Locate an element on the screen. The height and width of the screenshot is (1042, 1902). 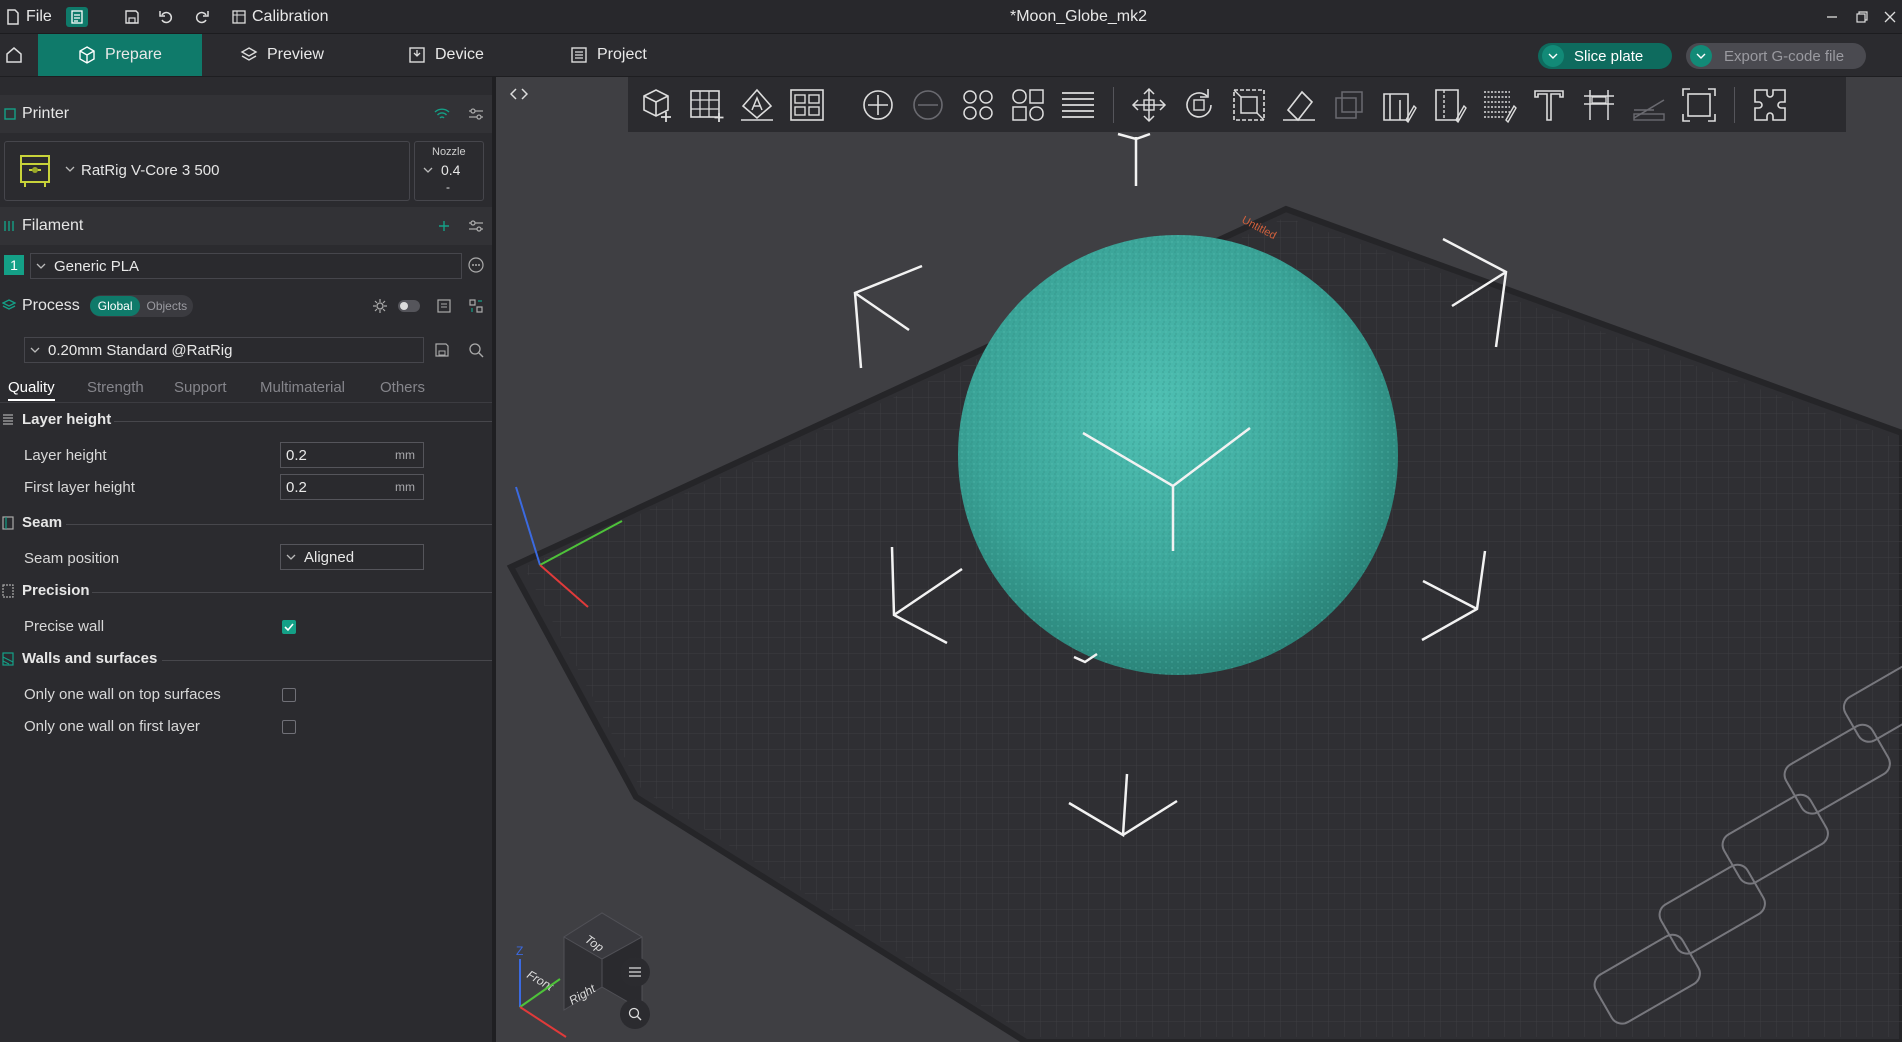
one-wall-first-checkbox is located at coordinates (289, 727).